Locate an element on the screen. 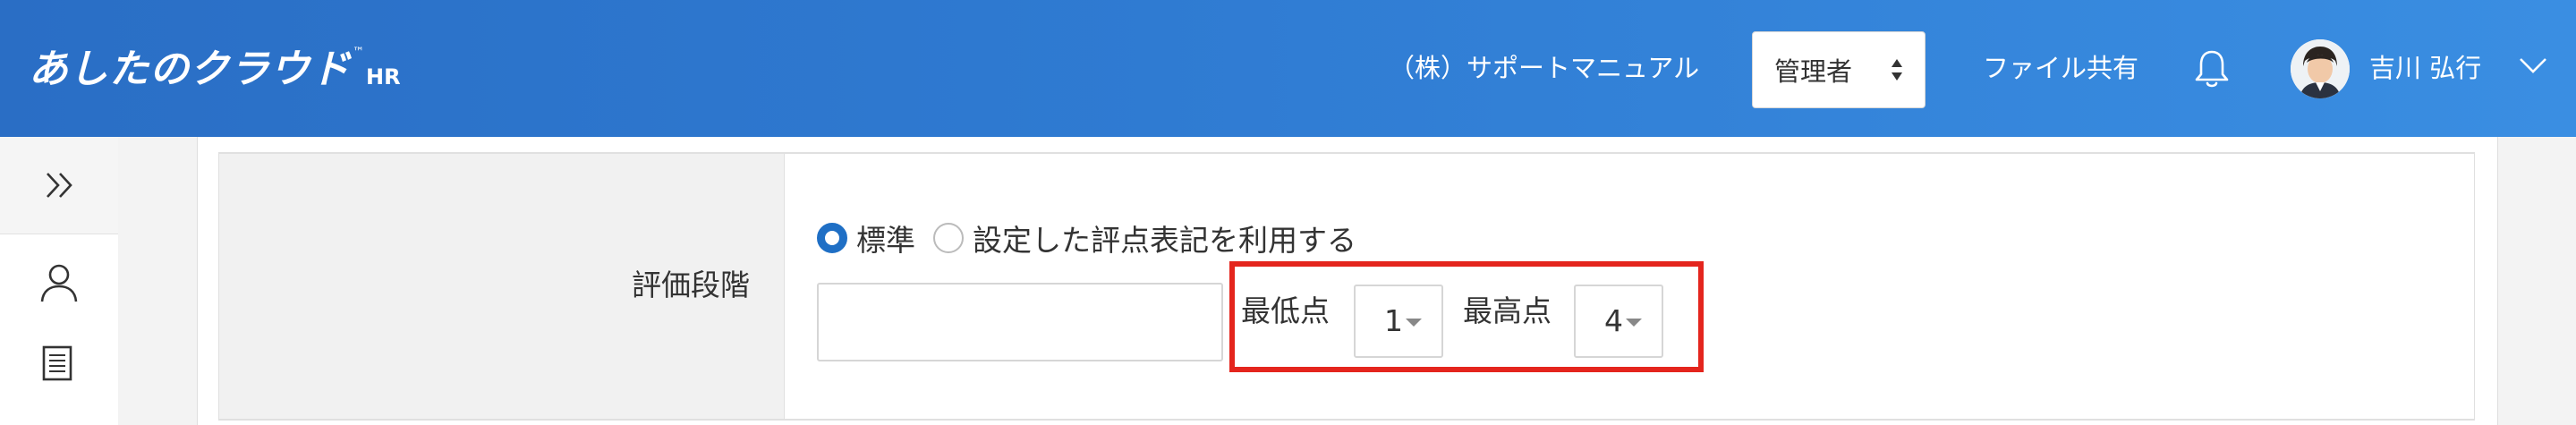 The image size is (2576, 425). user-name: 吉川 弘行 is located at coordinates (2425, 68).